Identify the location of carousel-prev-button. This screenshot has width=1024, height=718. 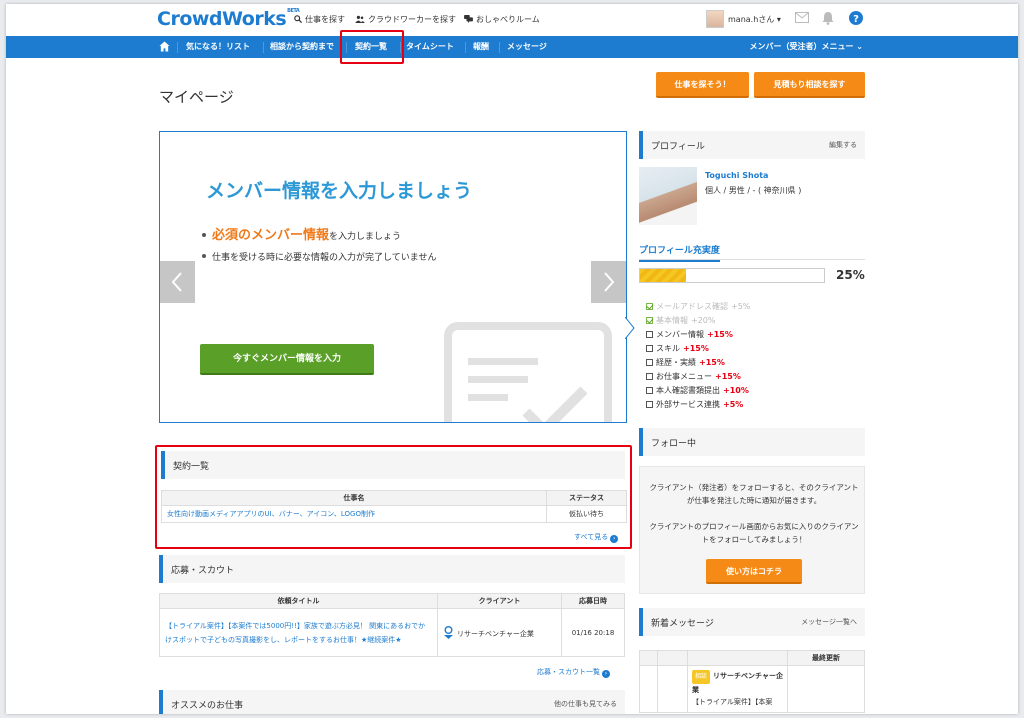
(177, 282).